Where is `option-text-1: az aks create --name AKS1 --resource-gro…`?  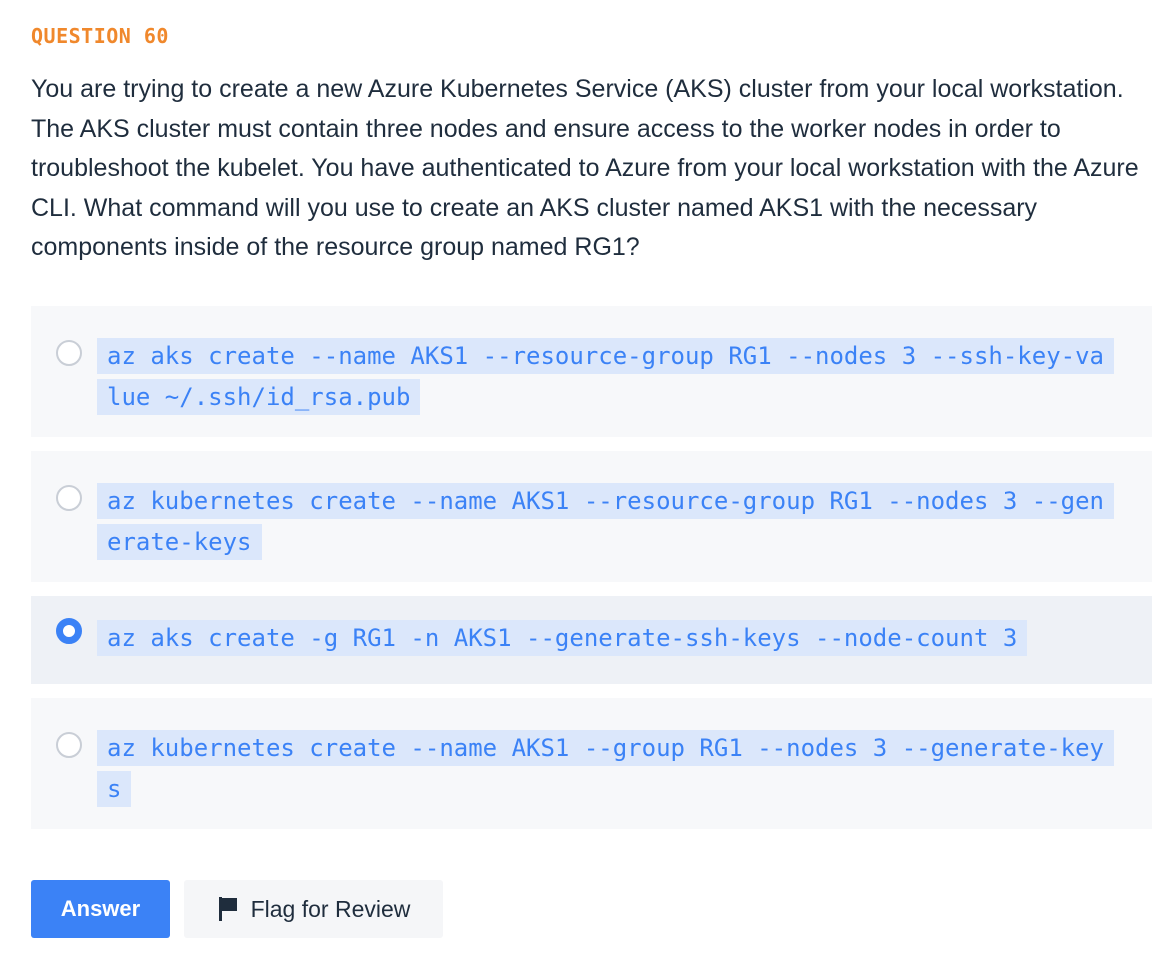
option-text-1: az aks create --name AKS1 --resource-gro… is located at coordinates (605, 376).